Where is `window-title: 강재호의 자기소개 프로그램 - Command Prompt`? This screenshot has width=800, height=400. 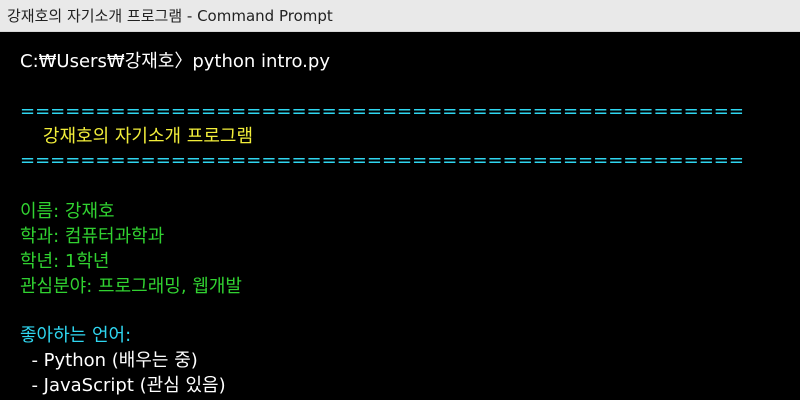
window-title: 강재호의 자기소개 프로그램 - Command Prompt is located at coordinates (170, 16).